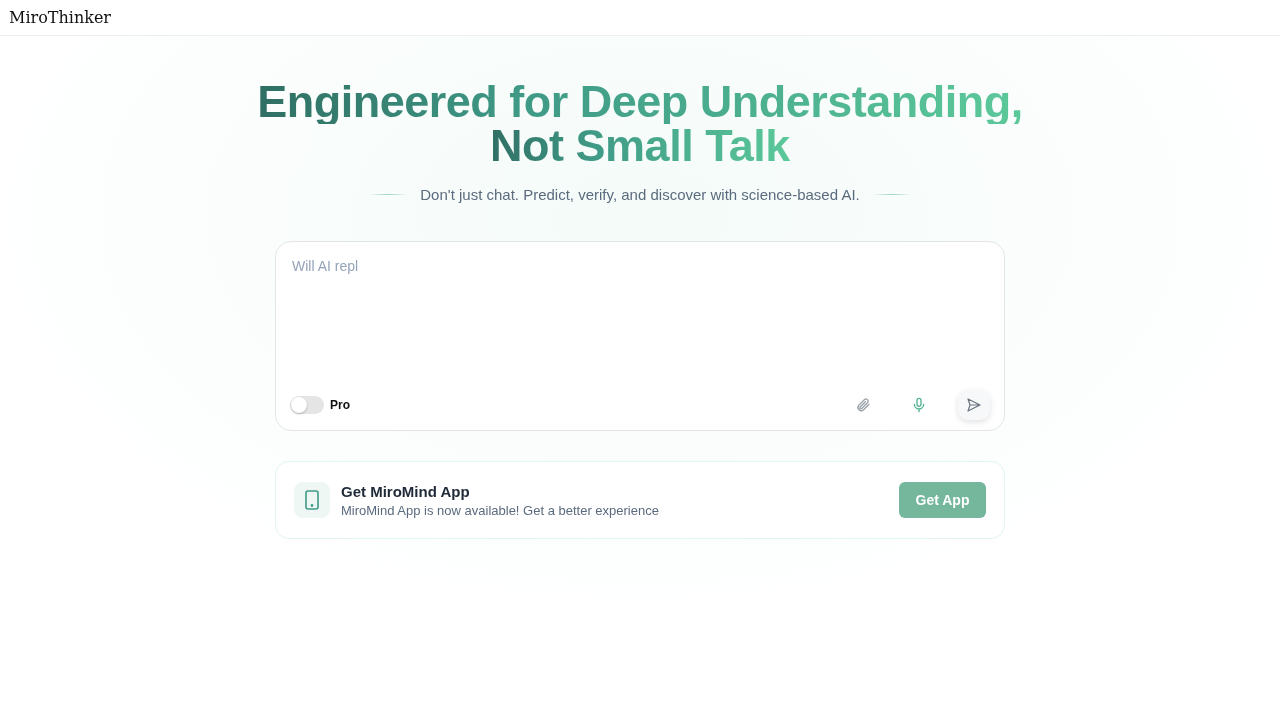  Describe the element at coordinates (307, 405) in the screenshot. I see `pro-toggle` at that location.